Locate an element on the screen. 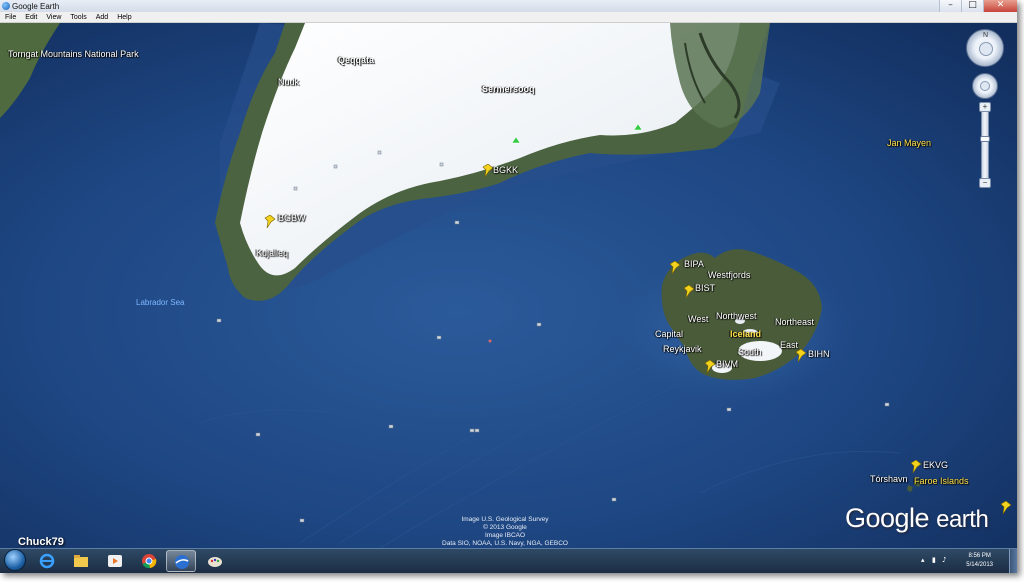 The width and height of the screenshot is (1024, 582). start-button is located at coordinates (15, 560).